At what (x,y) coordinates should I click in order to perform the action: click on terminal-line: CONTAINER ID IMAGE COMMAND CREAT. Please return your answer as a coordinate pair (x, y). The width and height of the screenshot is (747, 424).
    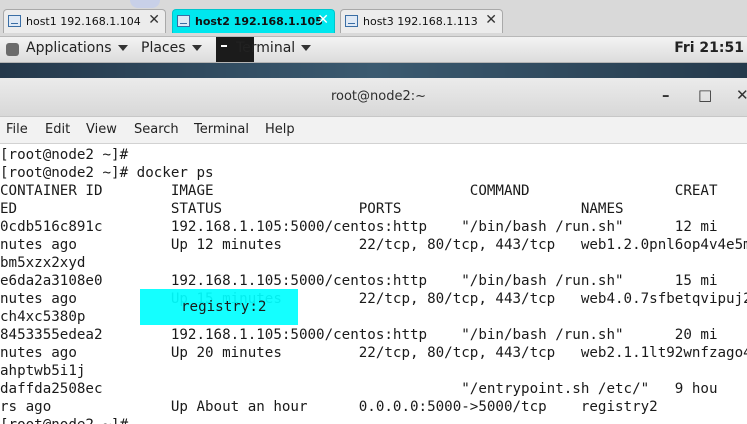
    Looking at the image, I should click on (359, 191).